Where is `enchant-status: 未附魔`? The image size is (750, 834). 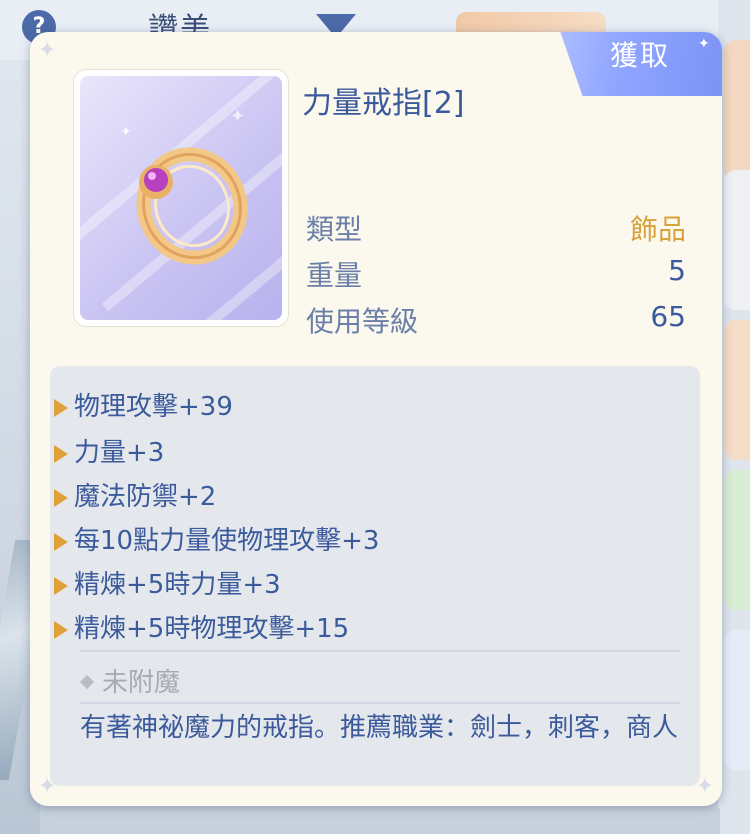
enchant-status: 未附魔 is located at coordinates (129, 680).